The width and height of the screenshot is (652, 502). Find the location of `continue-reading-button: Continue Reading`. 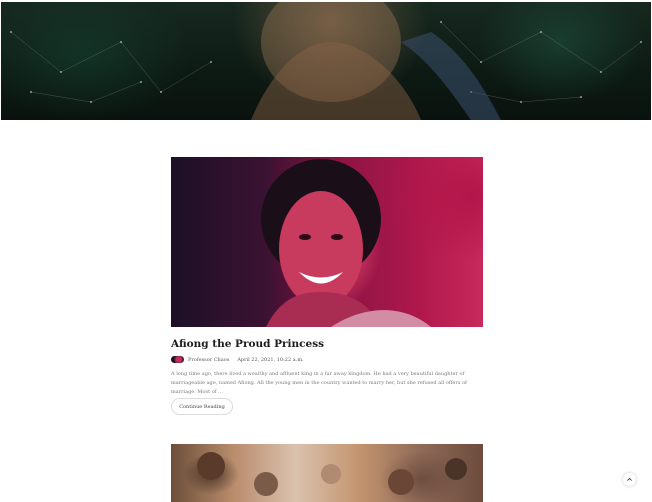

continue-reading-button: Continue Reading is located at coordinates (202, 406).